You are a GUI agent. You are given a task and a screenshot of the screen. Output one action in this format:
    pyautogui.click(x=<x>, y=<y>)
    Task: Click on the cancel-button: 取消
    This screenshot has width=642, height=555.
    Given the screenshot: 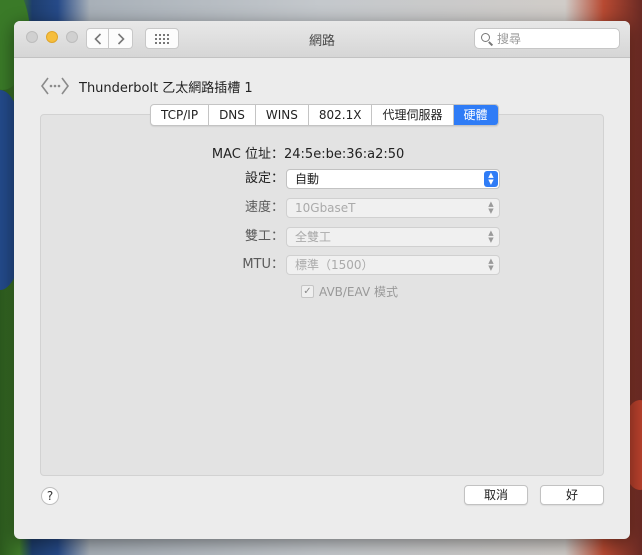 What is the action you would take?
    pyautogui.click(x=496, y=495)
    